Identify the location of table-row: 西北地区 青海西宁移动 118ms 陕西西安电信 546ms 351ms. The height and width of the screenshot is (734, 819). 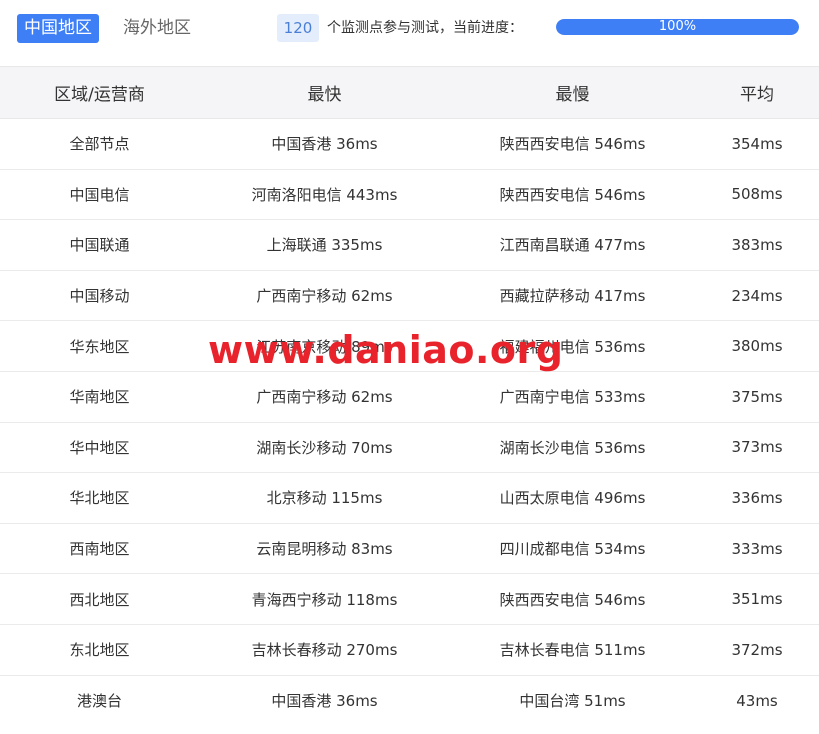
(409, 599).